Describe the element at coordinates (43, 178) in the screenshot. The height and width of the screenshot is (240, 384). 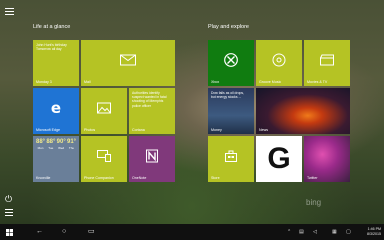
I see `weather-tile-label: Knoxville` at that location.